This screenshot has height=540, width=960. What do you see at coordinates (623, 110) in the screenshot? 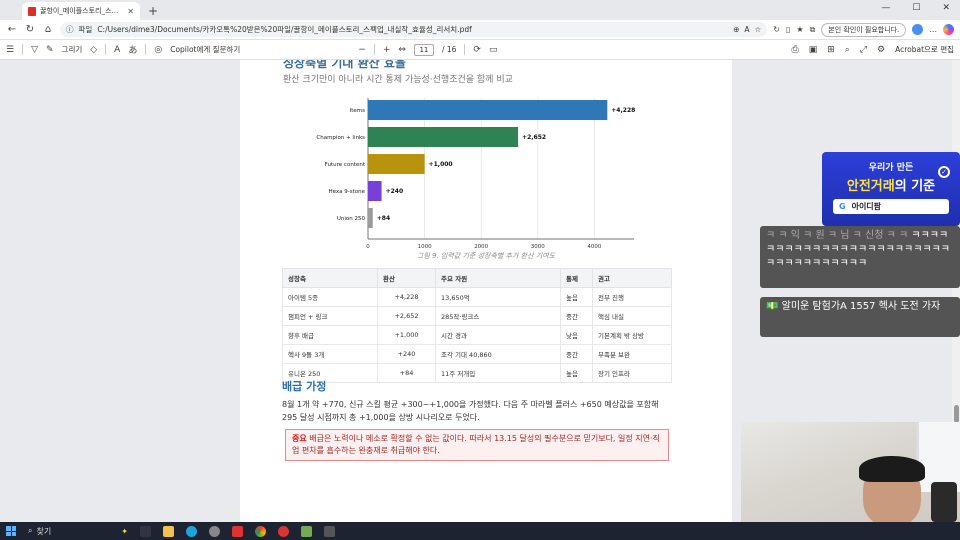
I see `data-label: +4,228` at bounding box center [623, 110].